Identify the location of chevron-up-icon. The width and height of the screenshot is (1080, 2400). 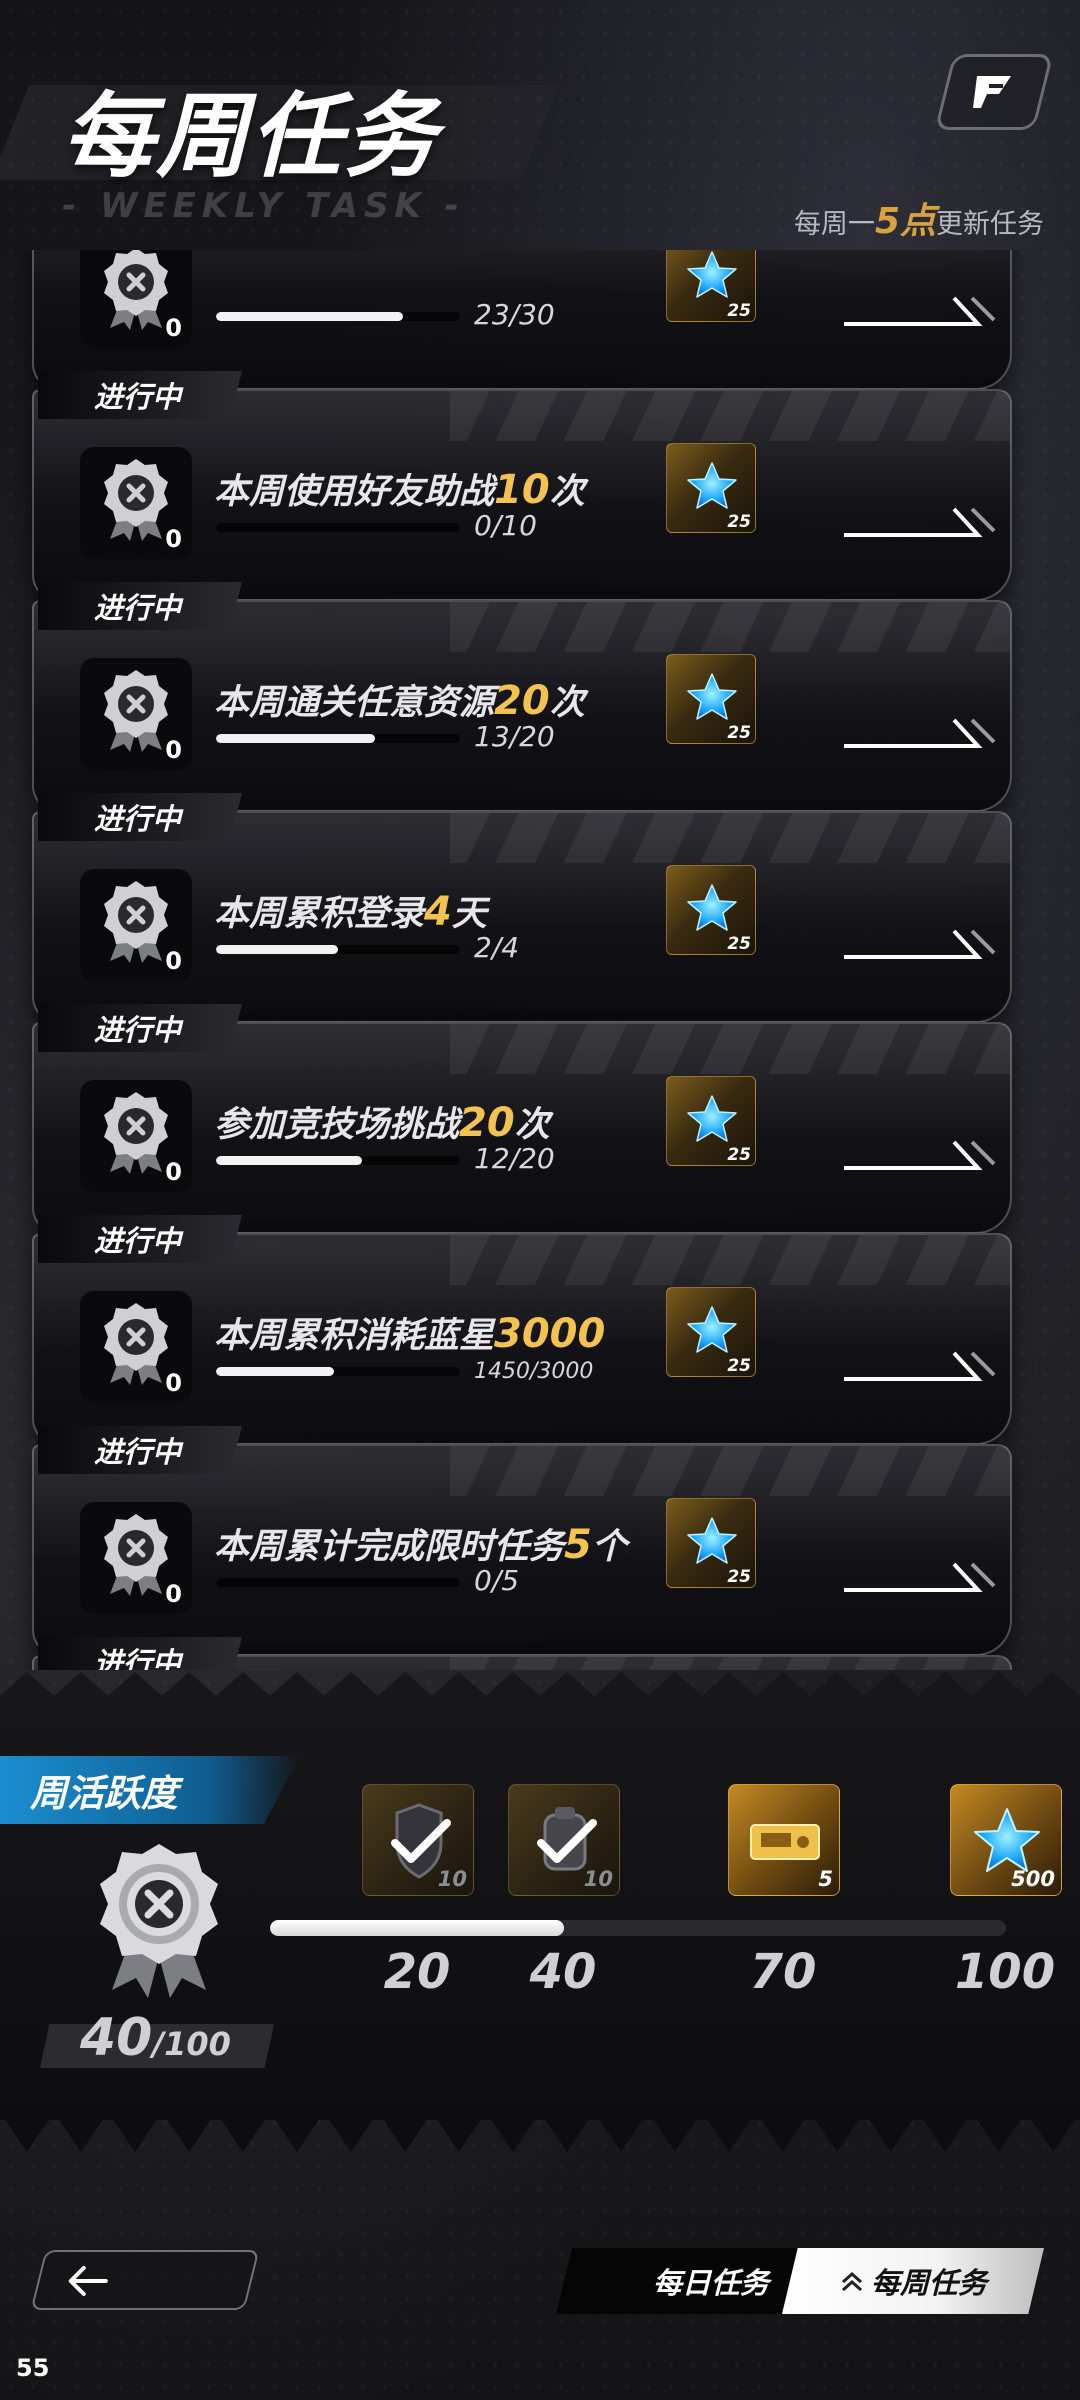
(851, 2281).